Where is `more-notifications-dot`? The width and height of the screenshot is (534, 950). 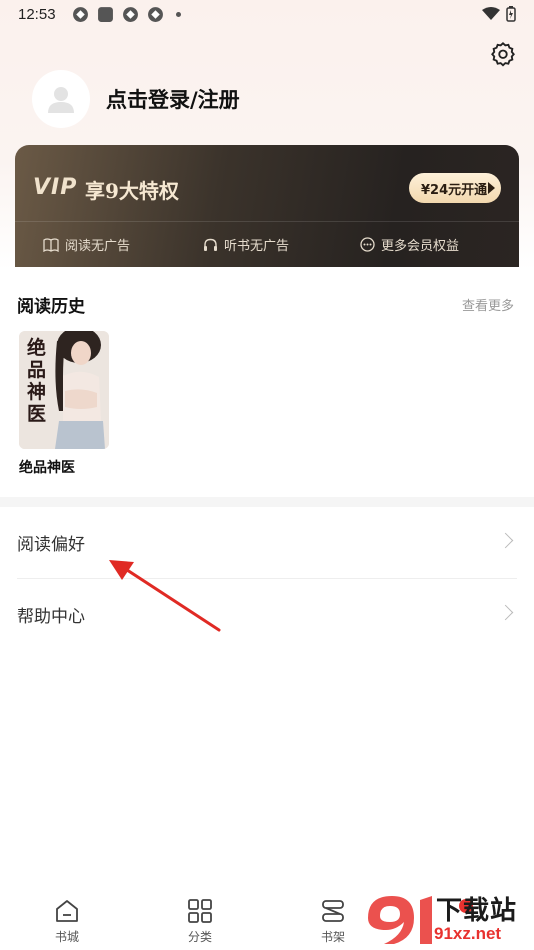 more-notifications-dot is located at coordinates (178, 14).